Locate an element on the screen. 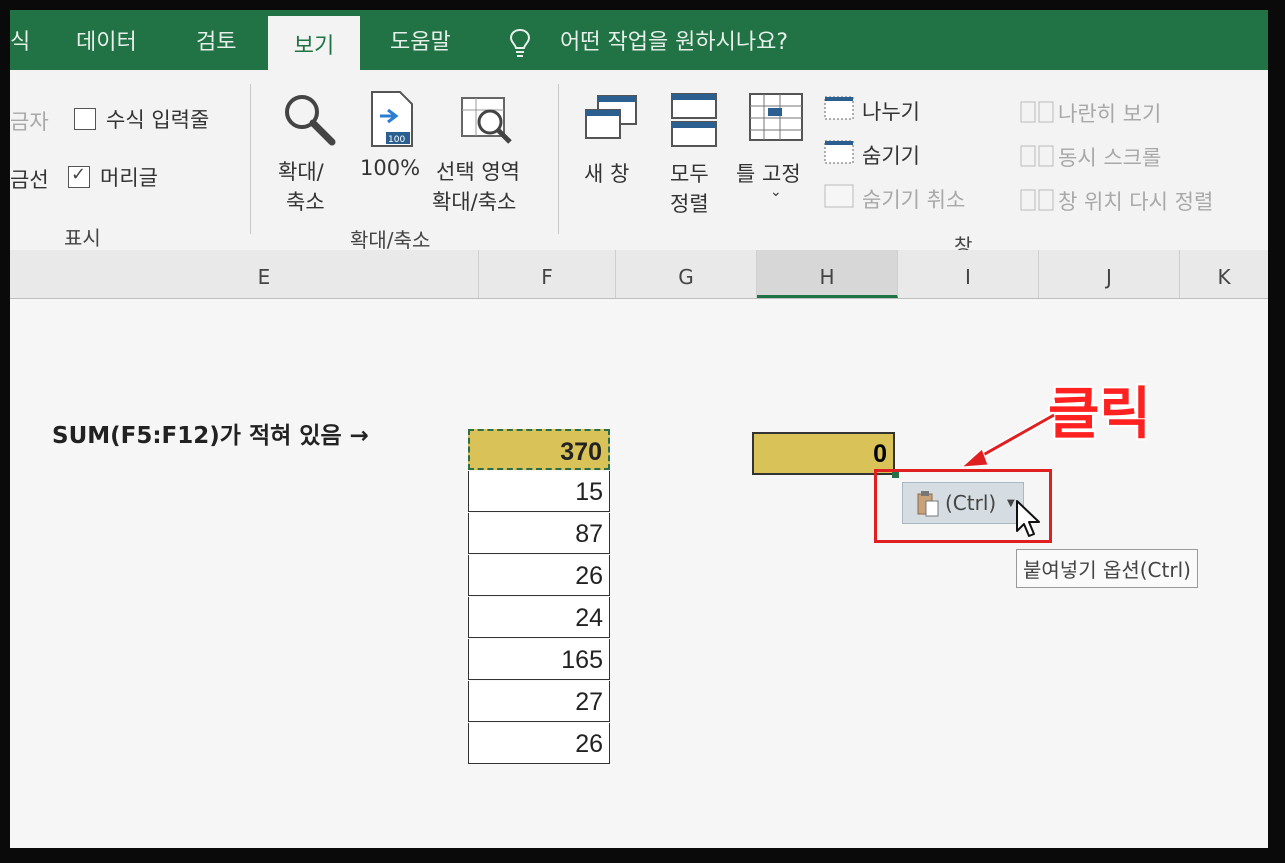 The image size is (1285, 863). zoom-to-selection-icon is located at coordinates (487, 121).